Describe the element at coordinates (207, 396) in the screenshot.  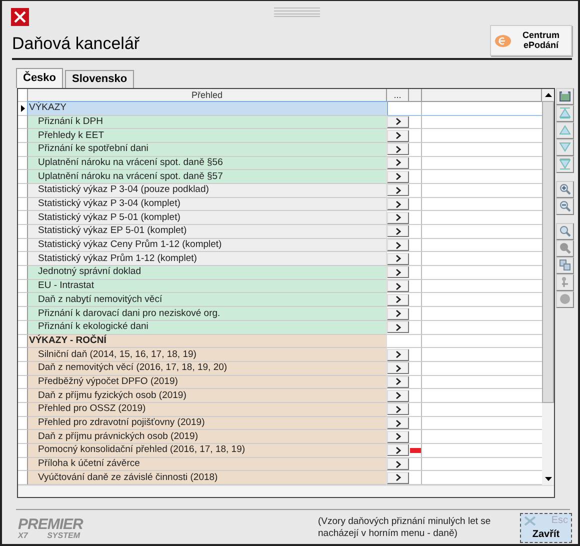
I see `table-cell: Daň z příjmu fyzických osob (2019)` at that location.